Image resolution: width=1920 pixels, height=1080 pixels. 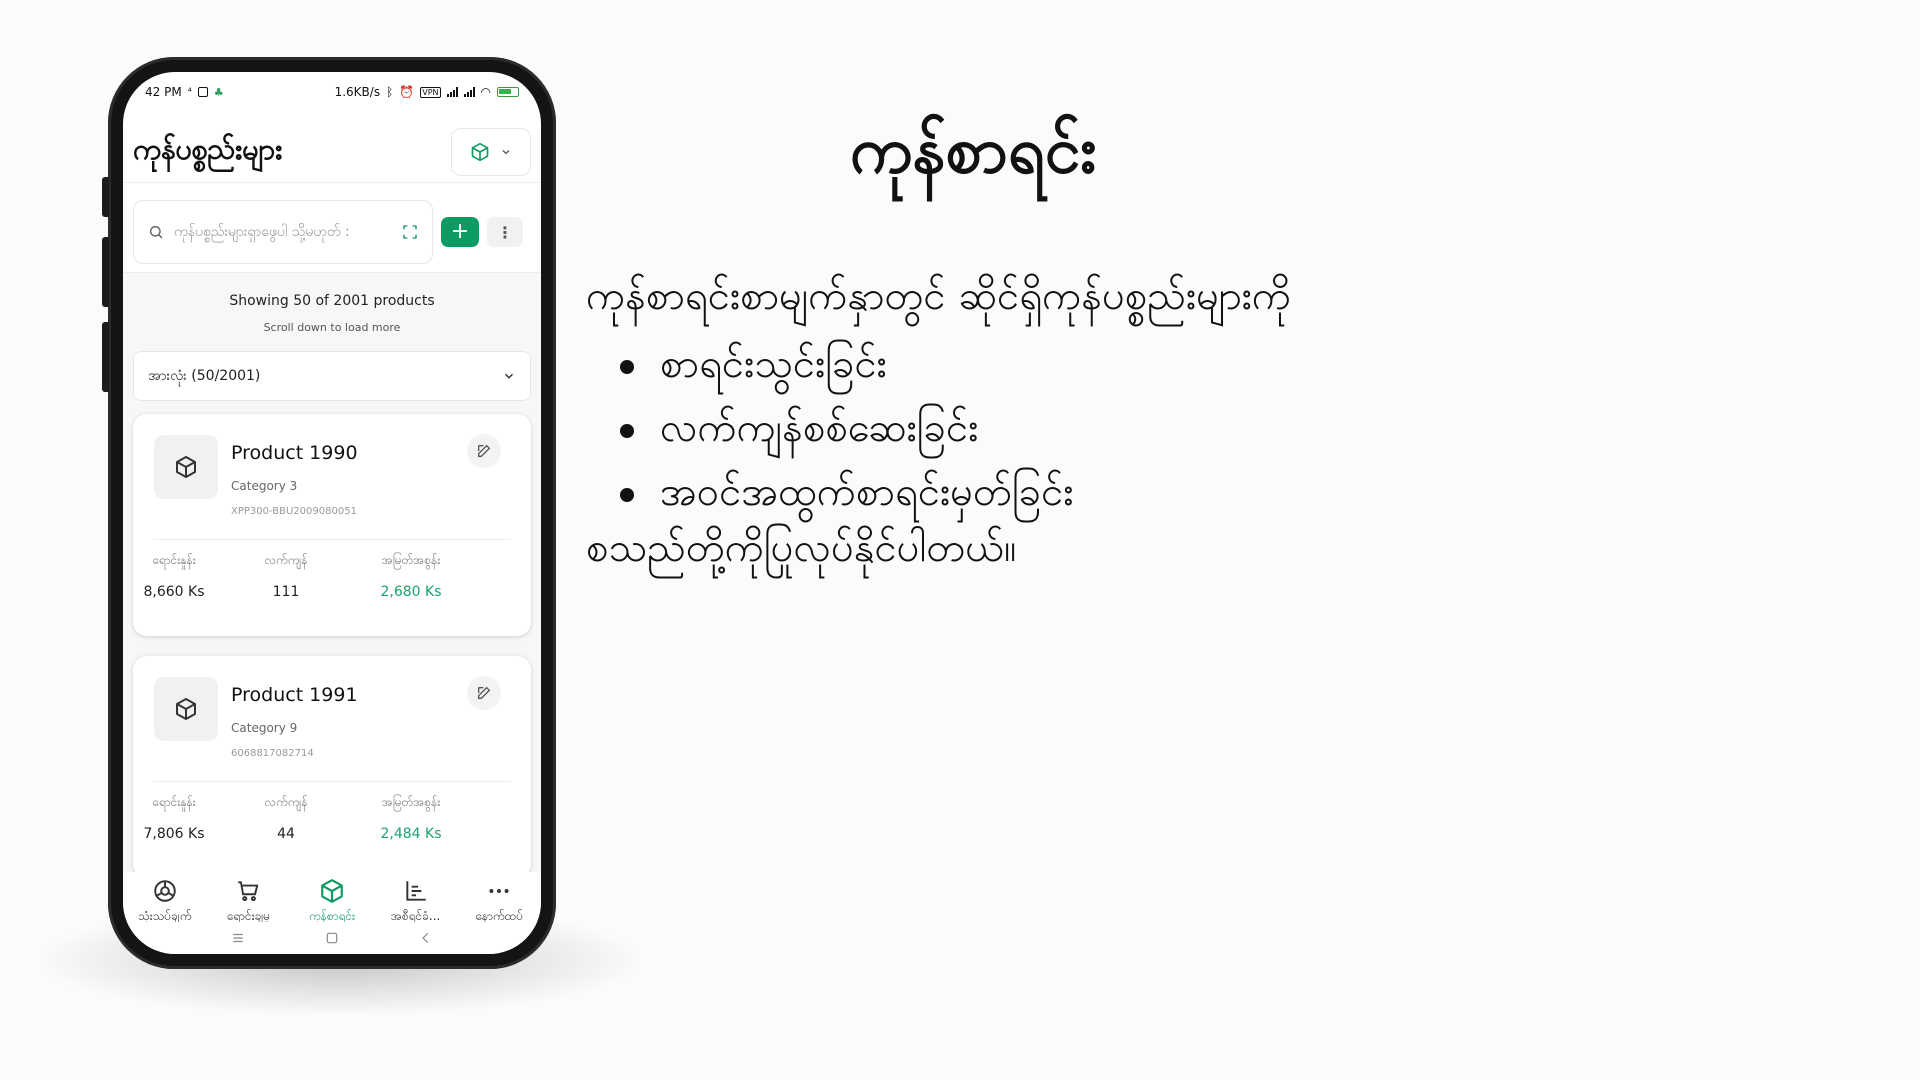 I want to click on network-speed: 1.6KB/s, so click(x=357, y=92).